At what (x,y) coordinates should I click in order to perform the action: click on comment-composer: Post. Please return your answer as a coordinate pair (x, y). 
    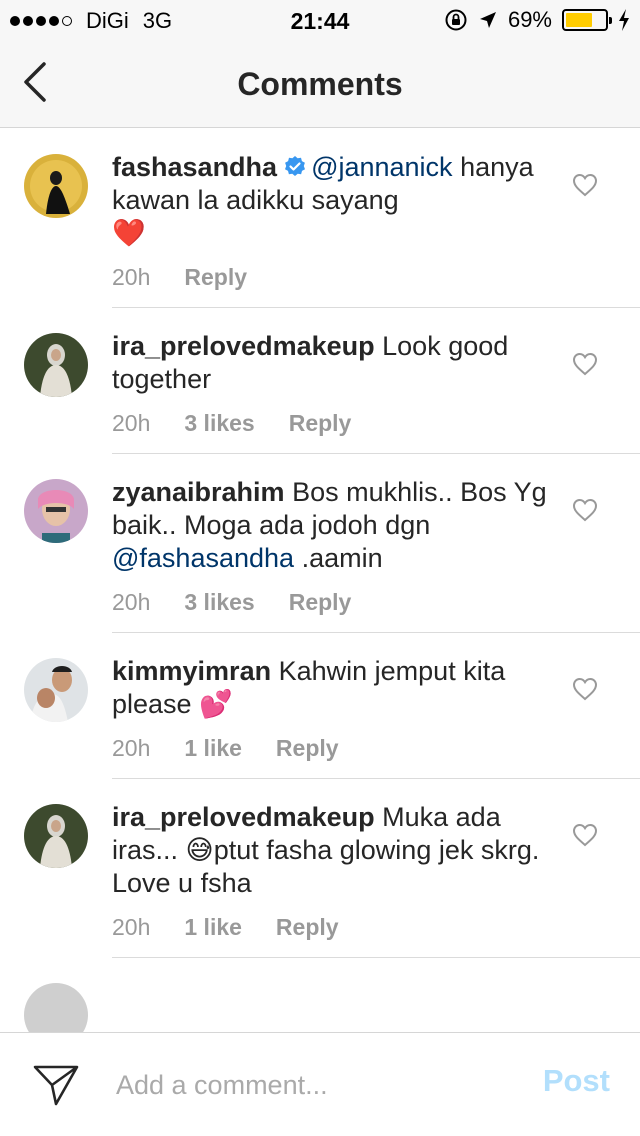
    Looking at the image, I should click on (320, 1084).